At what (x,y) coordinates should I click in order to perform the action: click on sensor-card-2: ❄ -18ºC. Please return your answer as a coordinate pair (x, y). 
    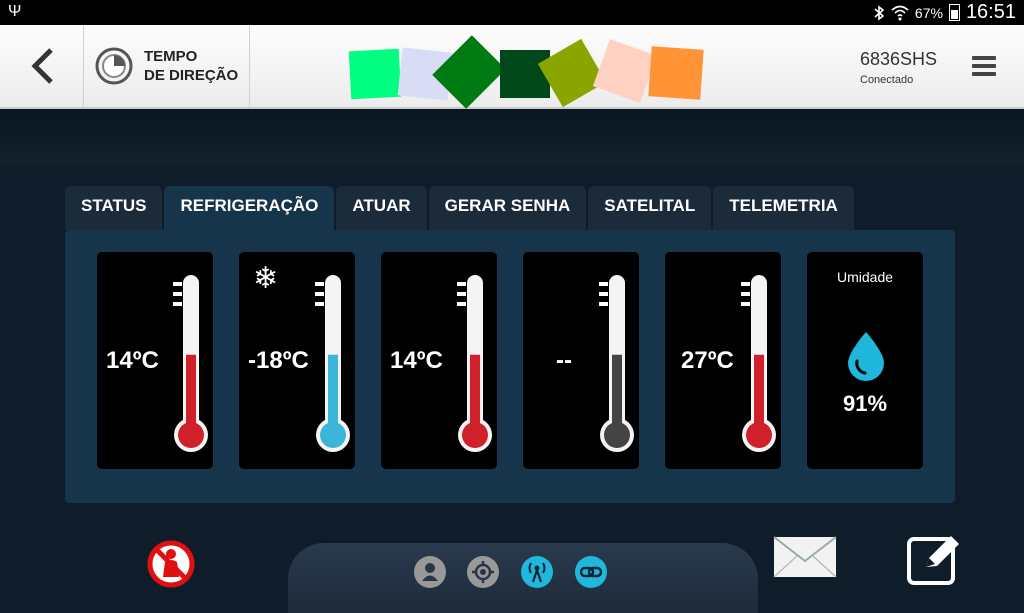
    Looking at the image, I should click on (297, 360).